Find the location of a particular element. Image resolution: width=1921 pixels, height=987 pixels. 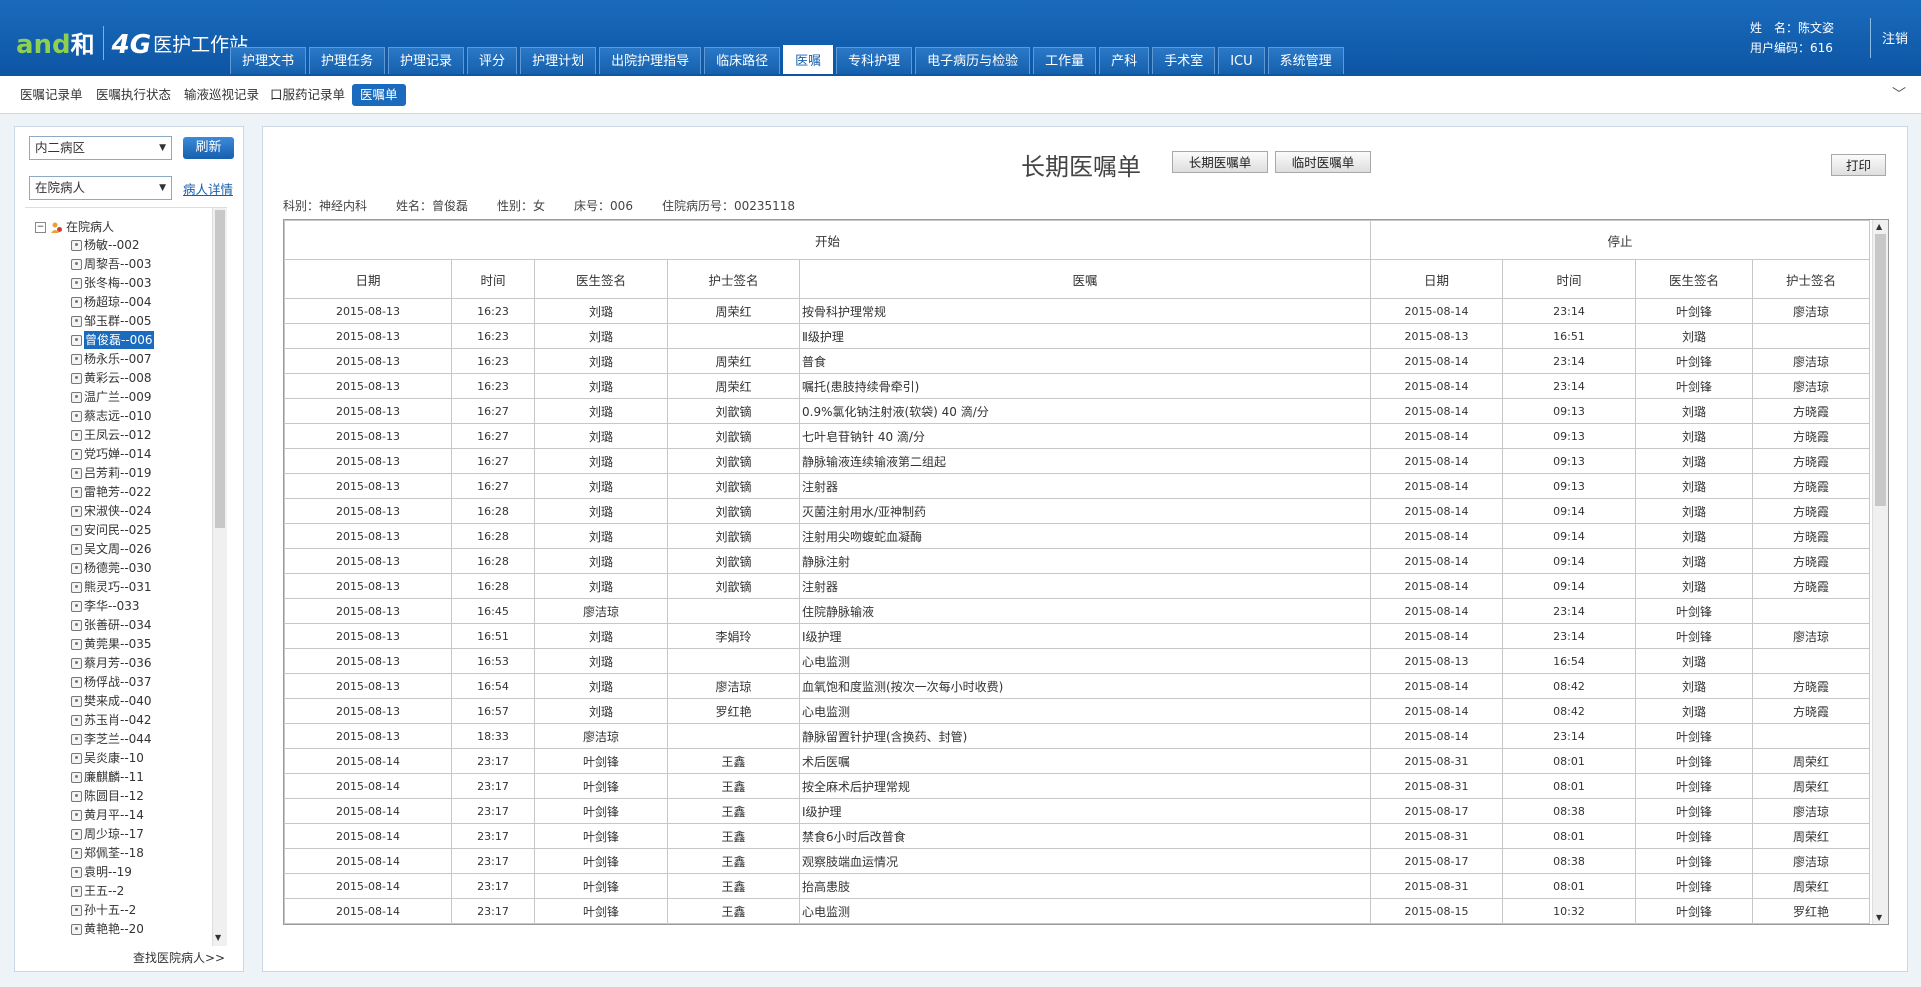

sub-tab: 医嘱记录单 is located at coordinates (51, 95).